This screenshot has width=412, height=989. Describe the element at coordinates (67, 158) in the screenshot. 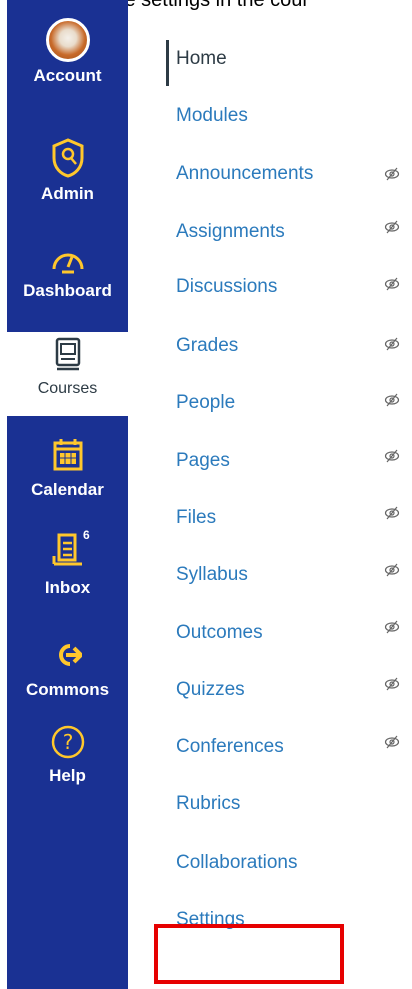

I see `shield-key-icon` at that location.